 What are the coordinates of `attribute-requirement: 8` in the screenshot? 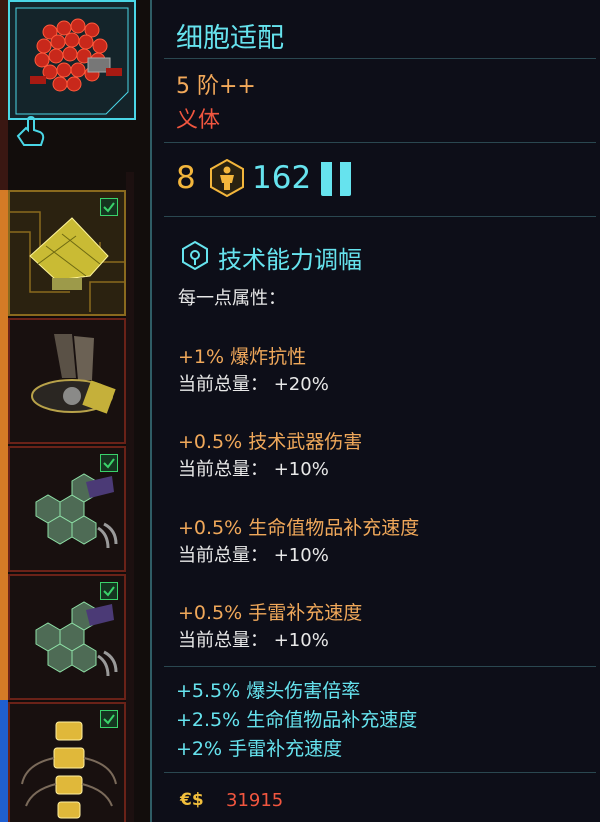 It's located at (186, 178).